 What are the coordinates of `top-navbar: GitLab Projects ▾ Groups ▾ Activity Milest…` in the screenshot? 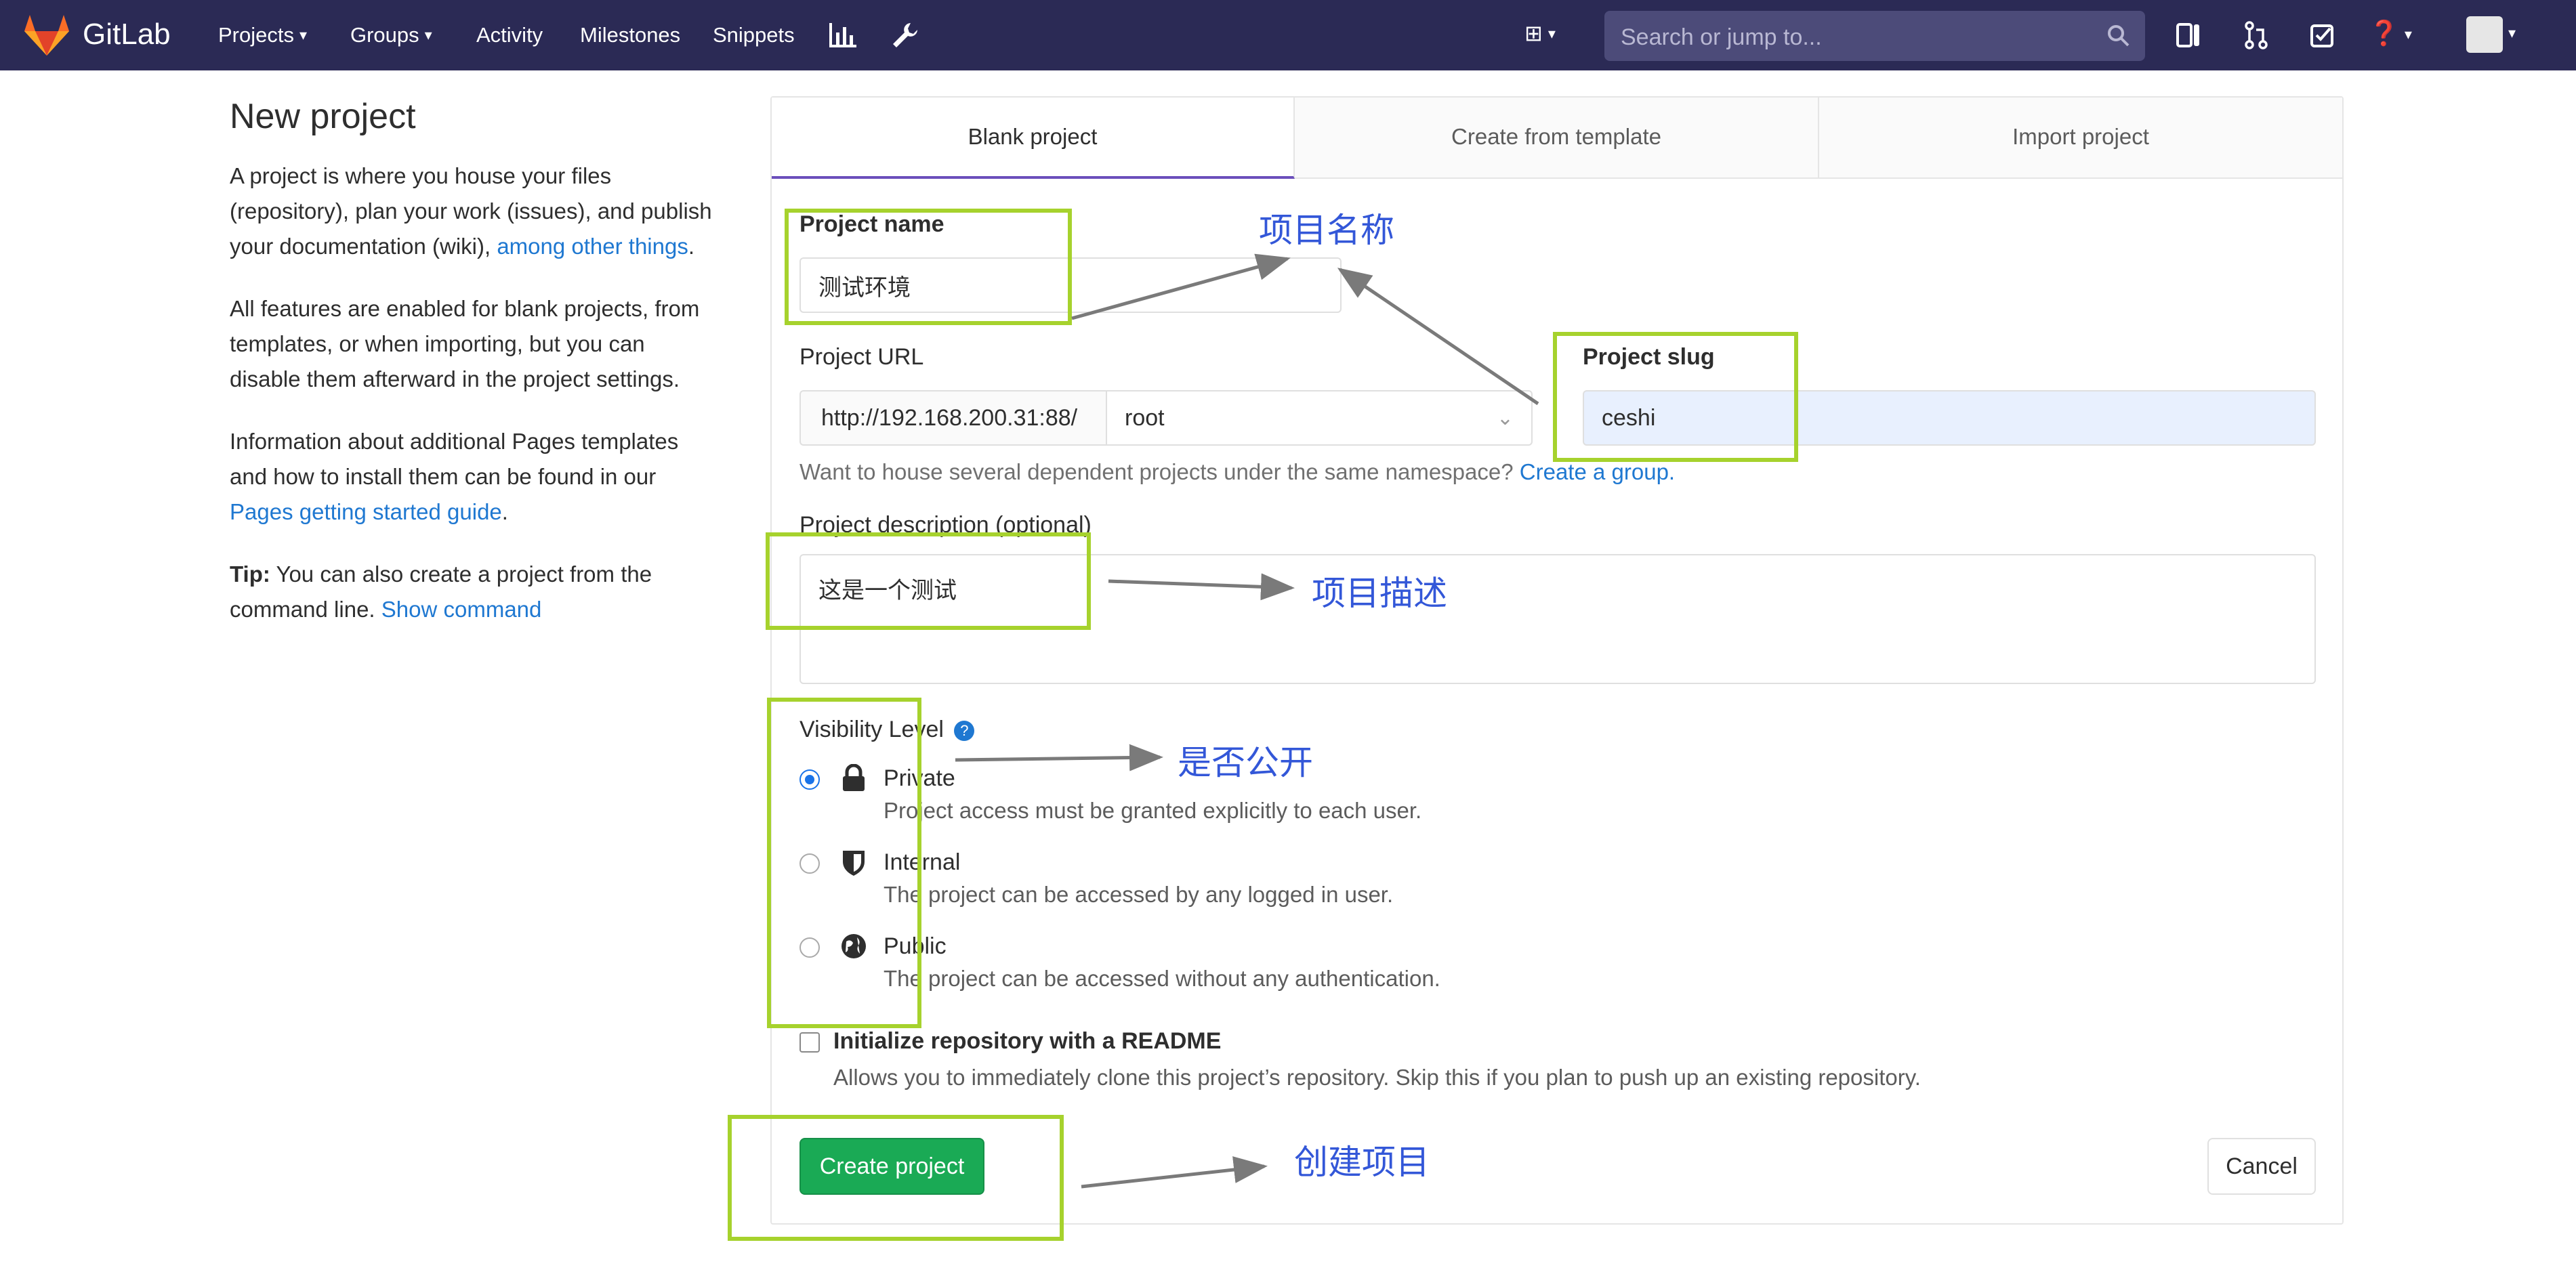 It's located at (1288, 35).